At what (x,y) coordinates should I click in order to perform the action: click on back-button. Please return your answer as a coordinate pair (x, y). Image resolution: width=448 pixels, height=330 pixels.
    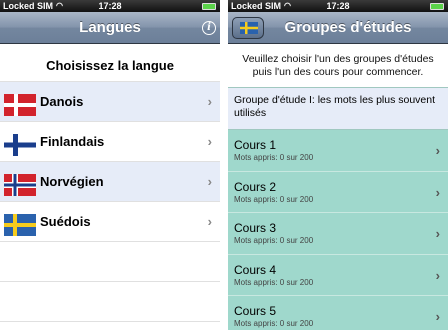
    Looking at the image, I should click on (248, 28).